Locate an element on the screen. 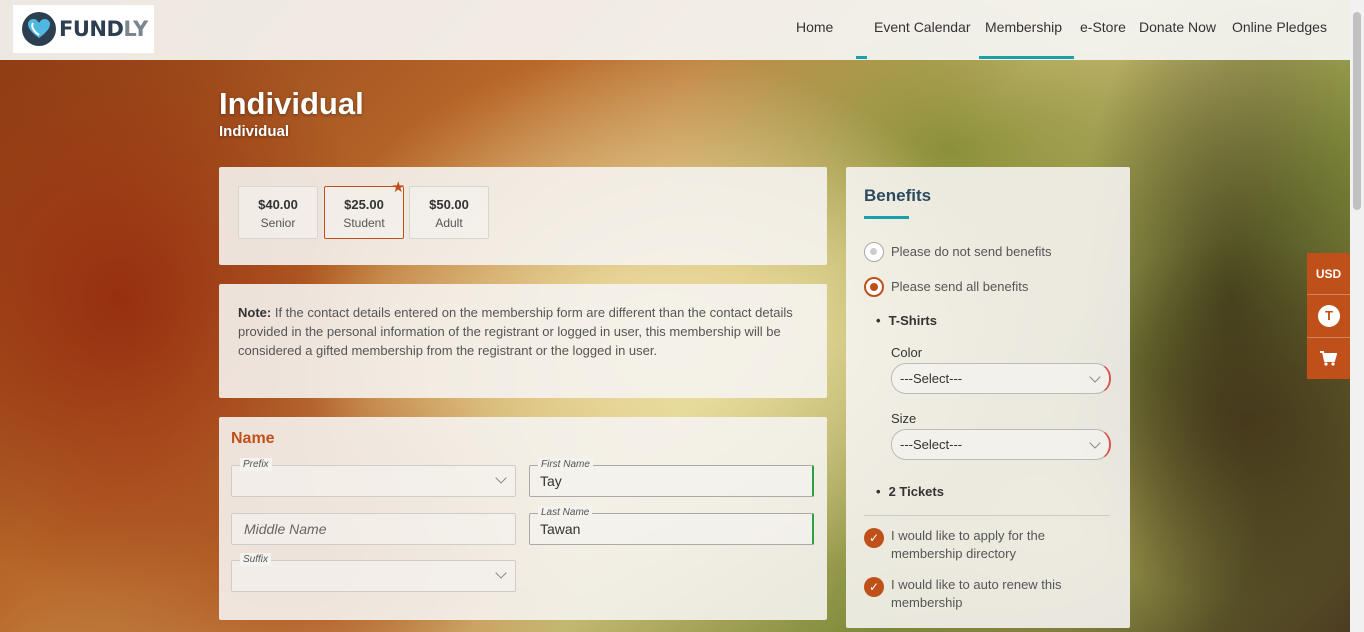 This screenshot has width=1364, height=632. nav-estore: e-Store is located at coordinates (1103, 27).